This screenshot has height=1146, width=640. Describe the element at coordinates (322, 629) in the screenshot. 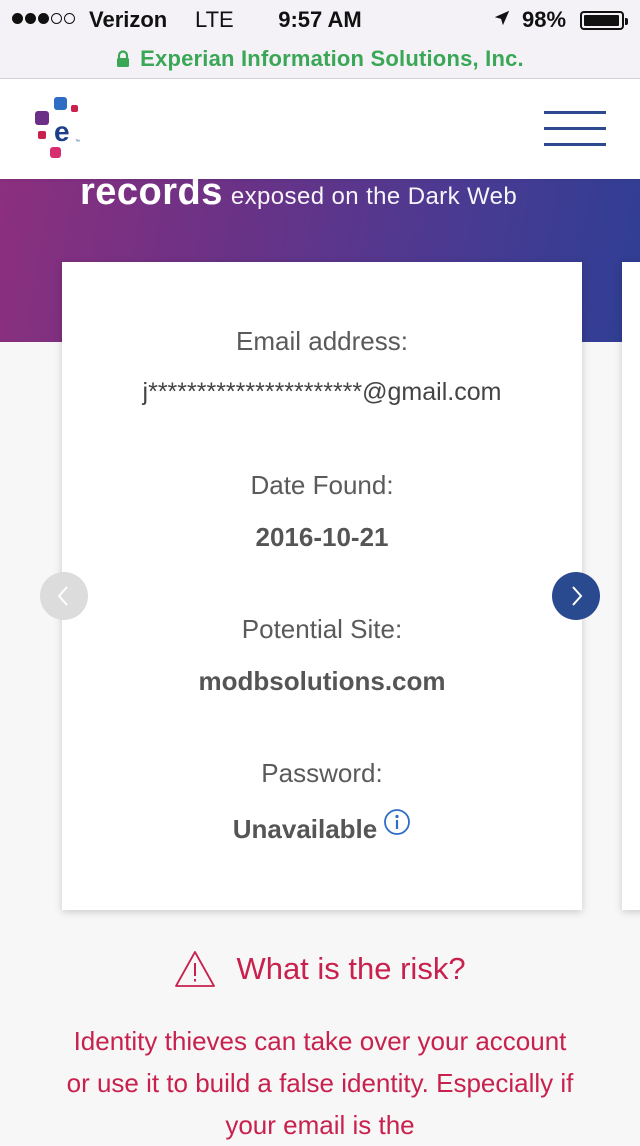

I see `potential-site-label: Potential Site:` at that location.